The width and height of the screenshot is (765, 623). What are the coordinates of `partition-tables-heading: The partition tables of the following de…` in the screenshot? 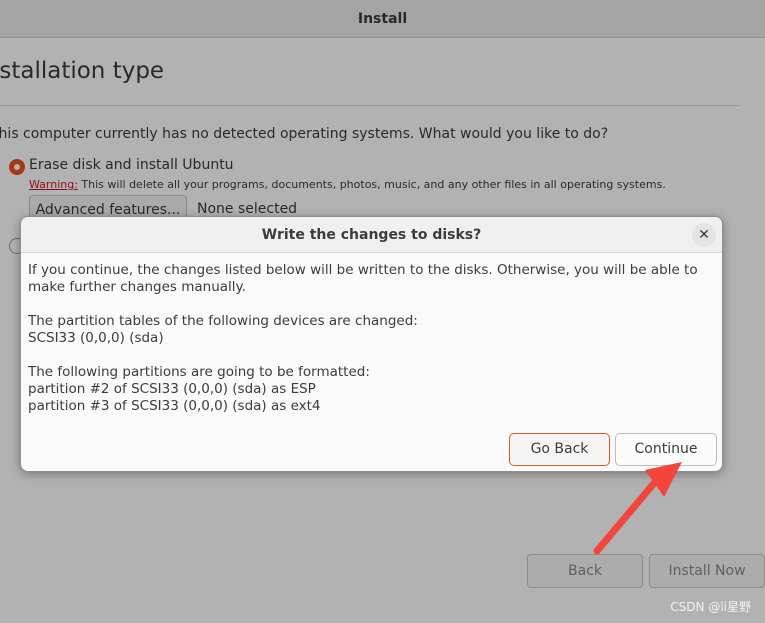 It's located at (223, 321).